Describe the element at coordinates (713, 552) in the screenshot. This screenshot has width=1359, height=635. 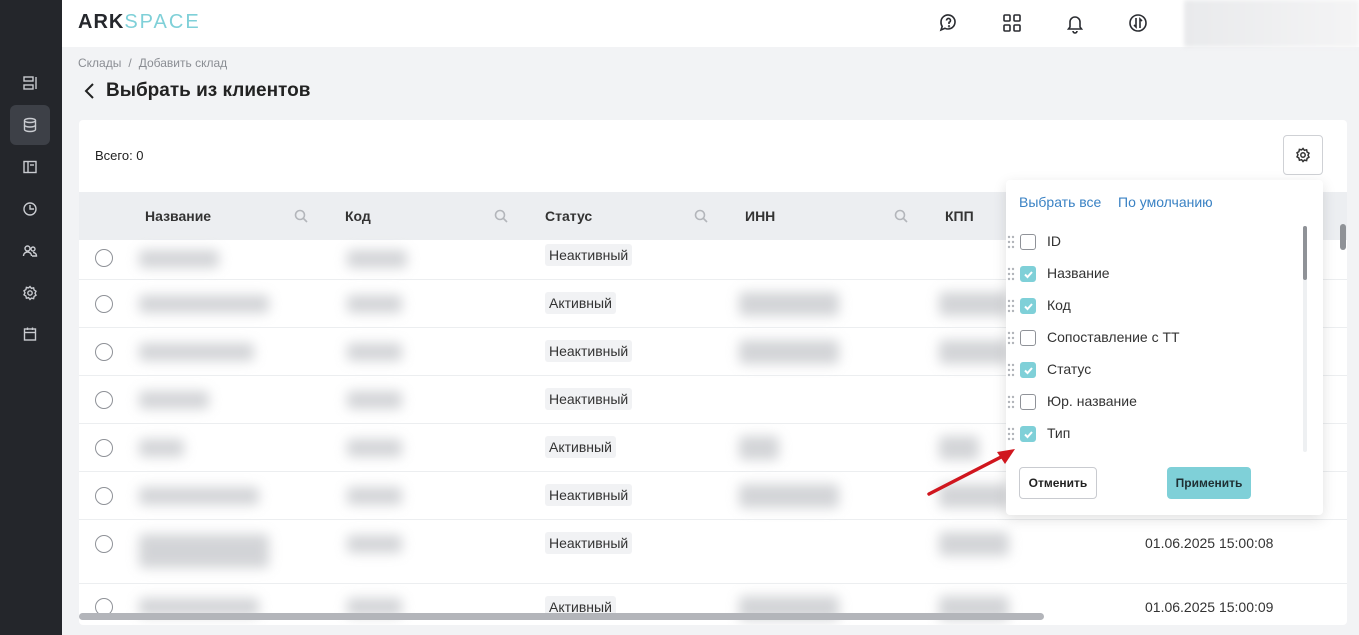
I see `table-row: Неактивный 01.06.2025 15:00:08` at that location.